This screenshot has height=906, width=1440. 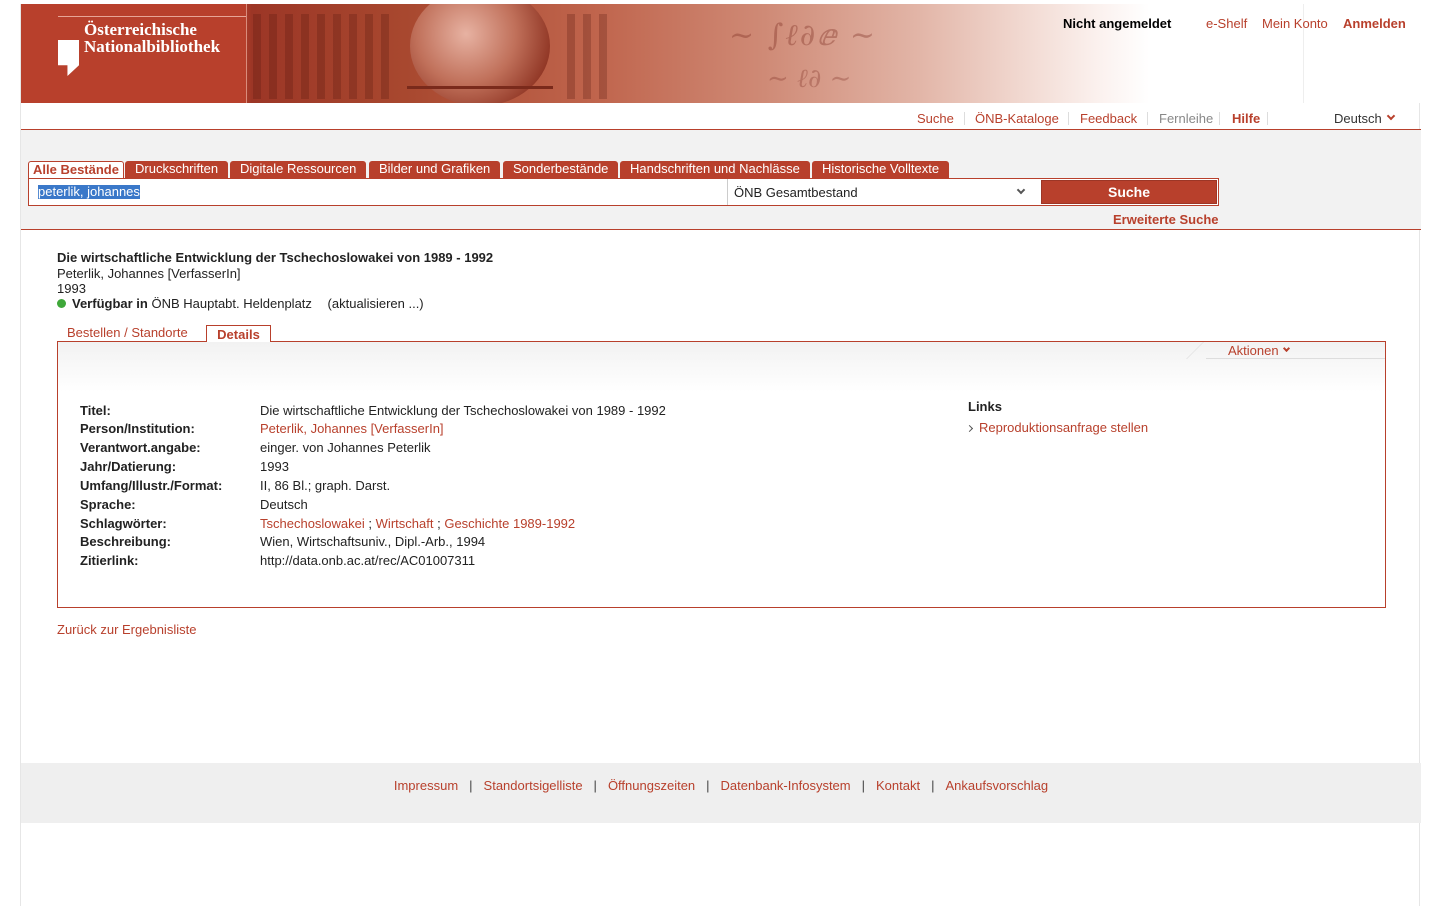 I want to click on footer-link-ankaufsvorschlag: Ankaufsvorschlag, so click(x=997, y=785).